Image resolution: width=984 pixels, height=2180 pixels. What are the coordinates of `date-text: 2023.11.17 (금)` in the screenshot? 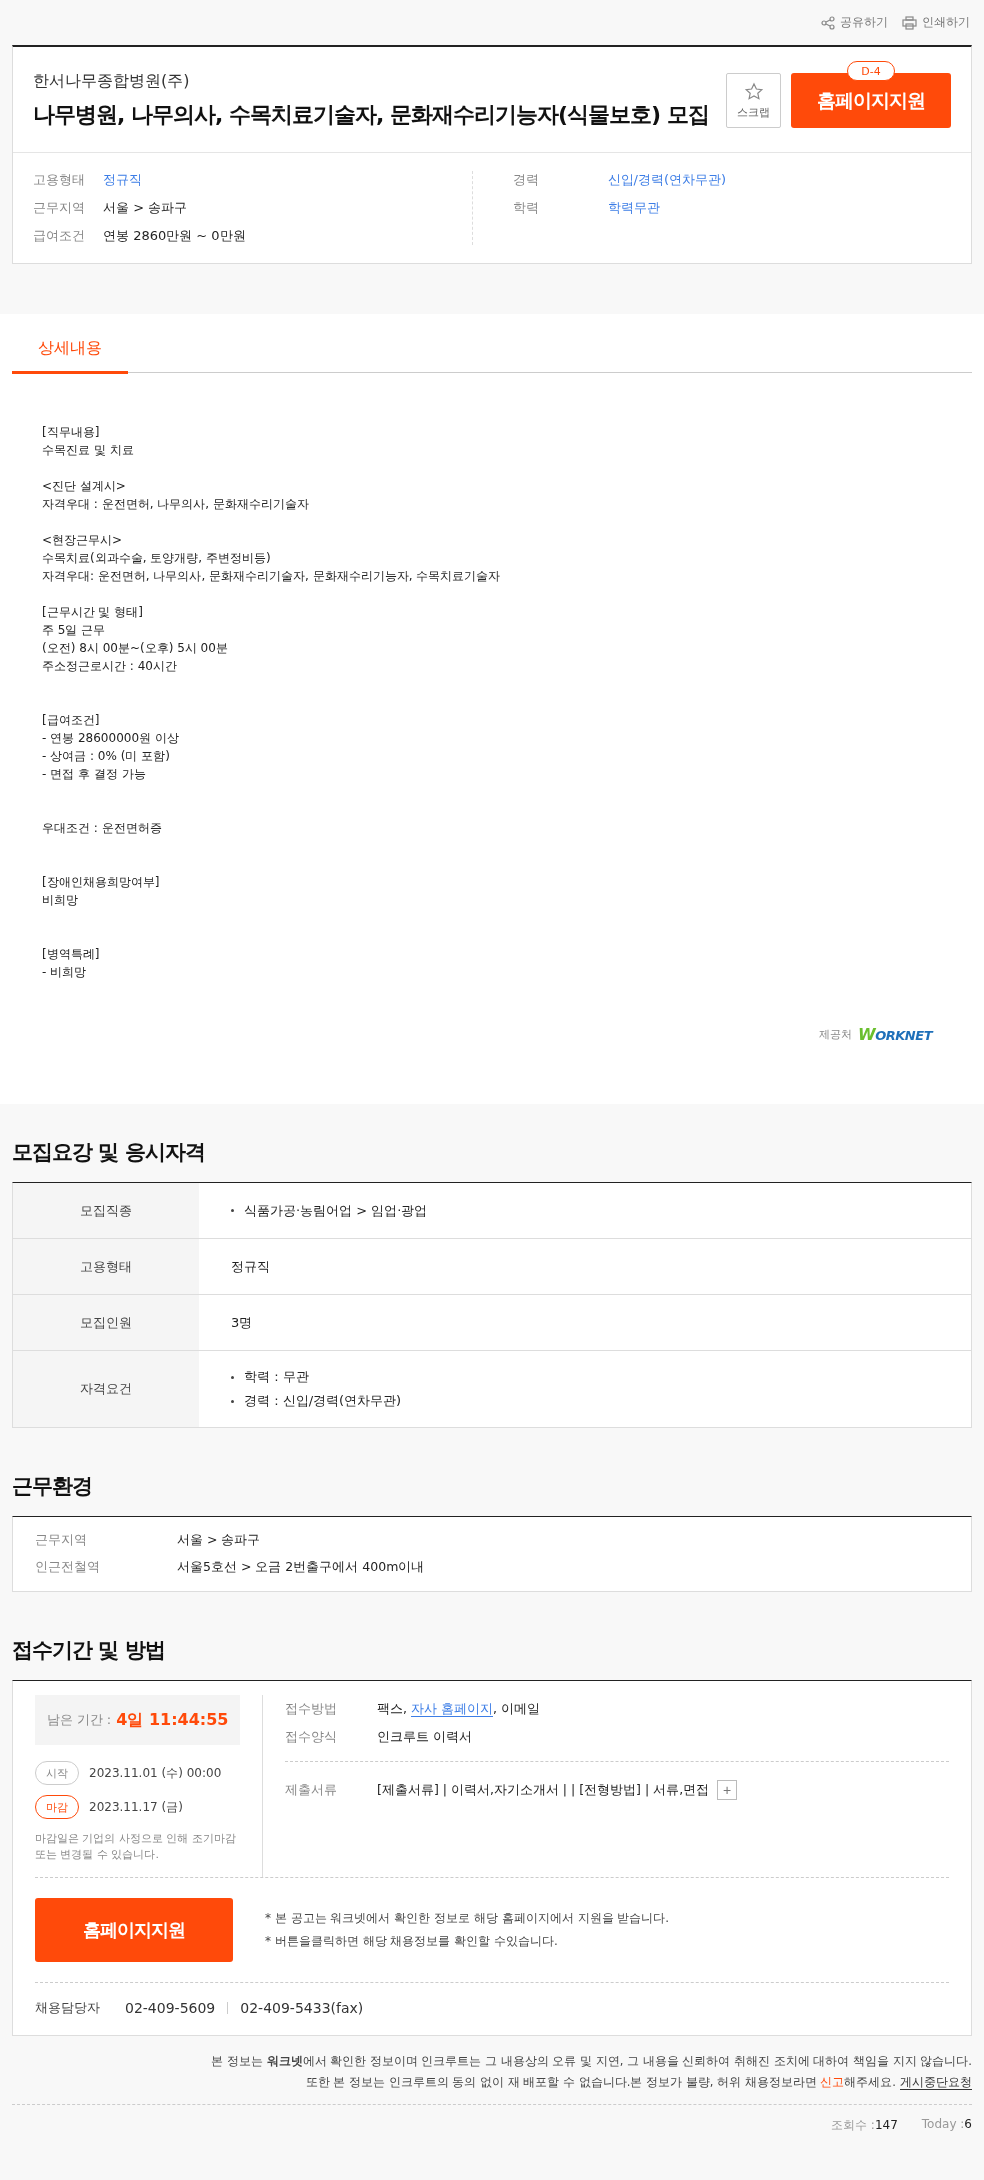 It's located at (136, 1807).